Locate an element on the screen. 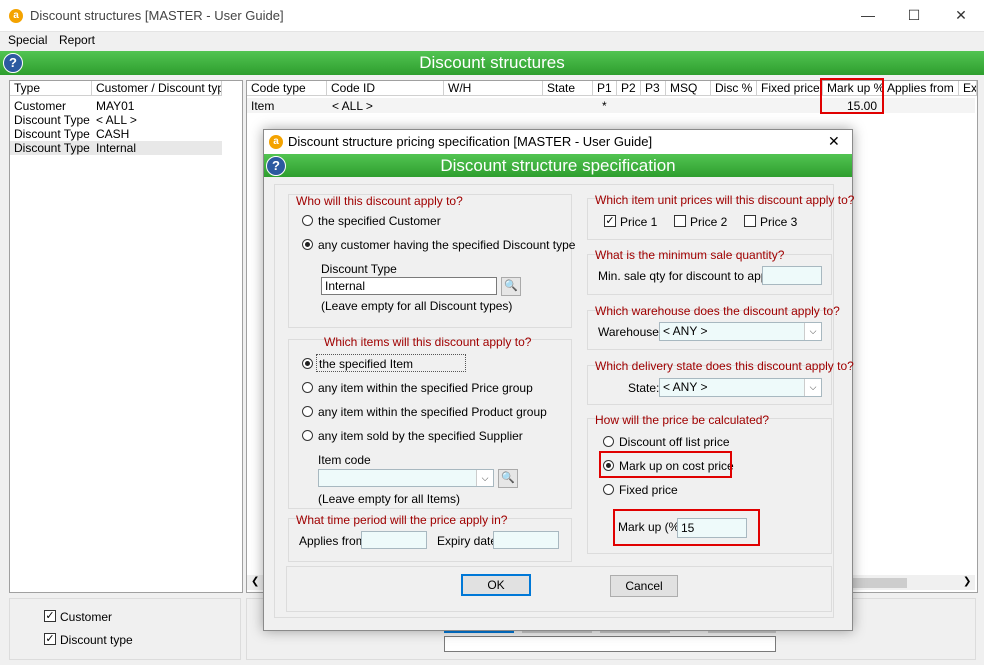  radio-product-group is located at coordinates (307, 411).